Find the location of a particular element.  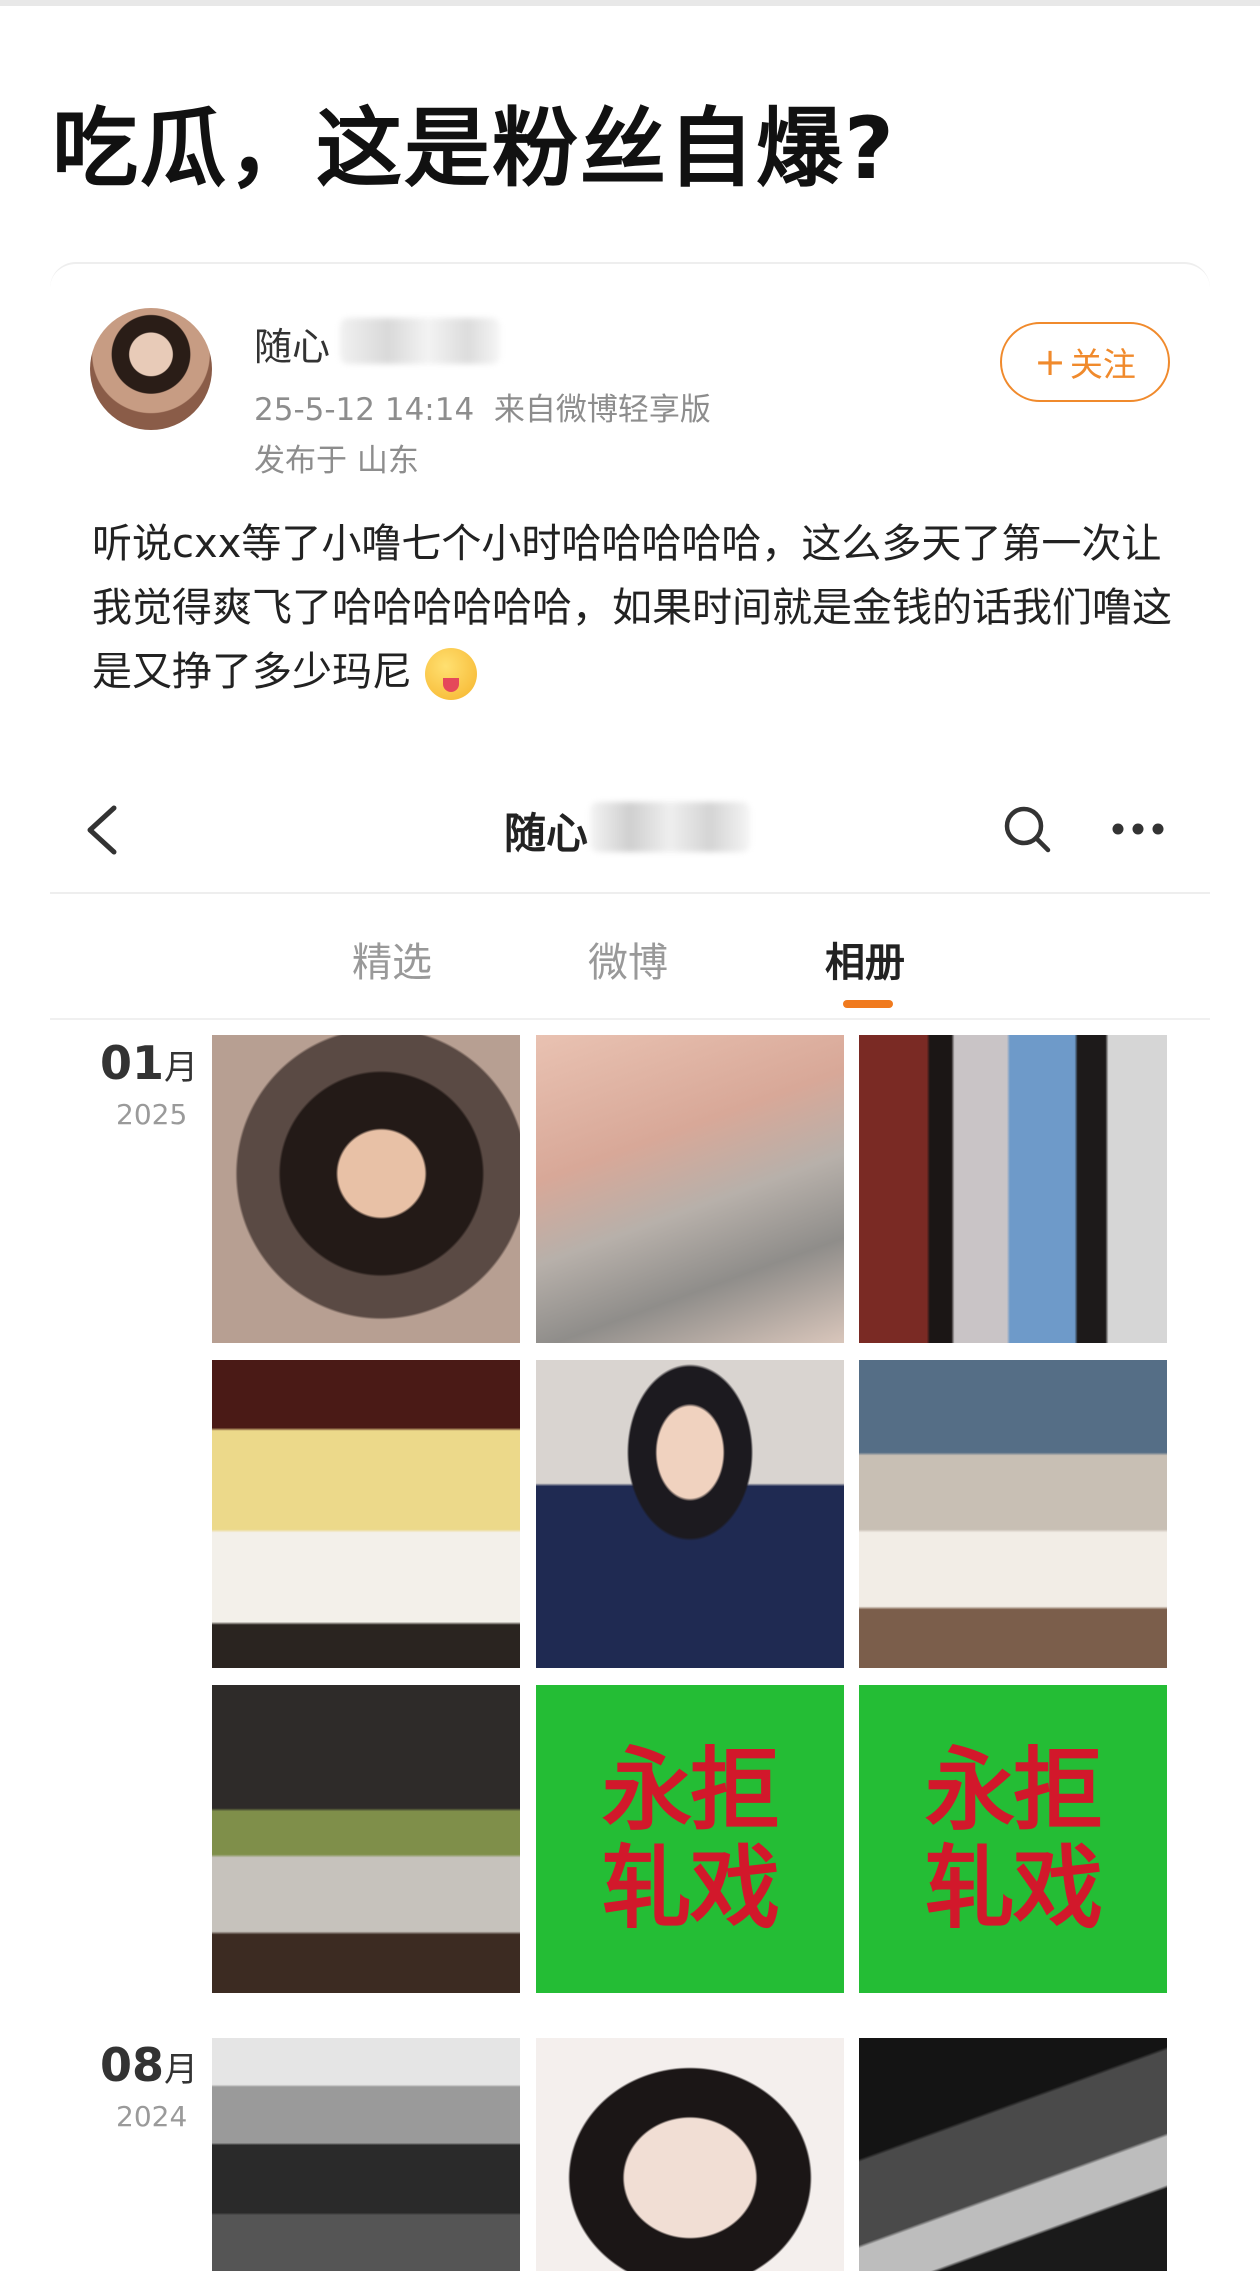

post-meta-time: 25-5-12 14:14 来自微博轻享版 is located at coordinates (482, 406).